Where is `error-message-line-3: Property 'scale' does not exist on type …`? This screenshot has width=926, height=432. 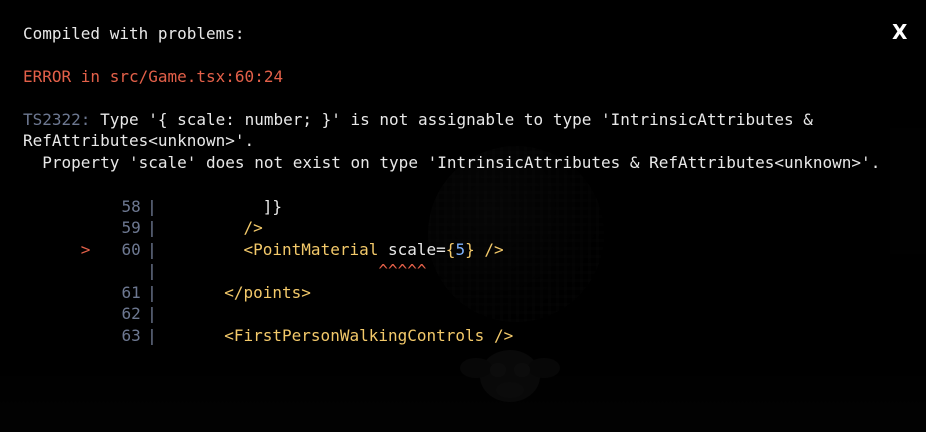
error-message-line-3: Property 'scale' does not exist on type … is located at coordinates (452, 162).